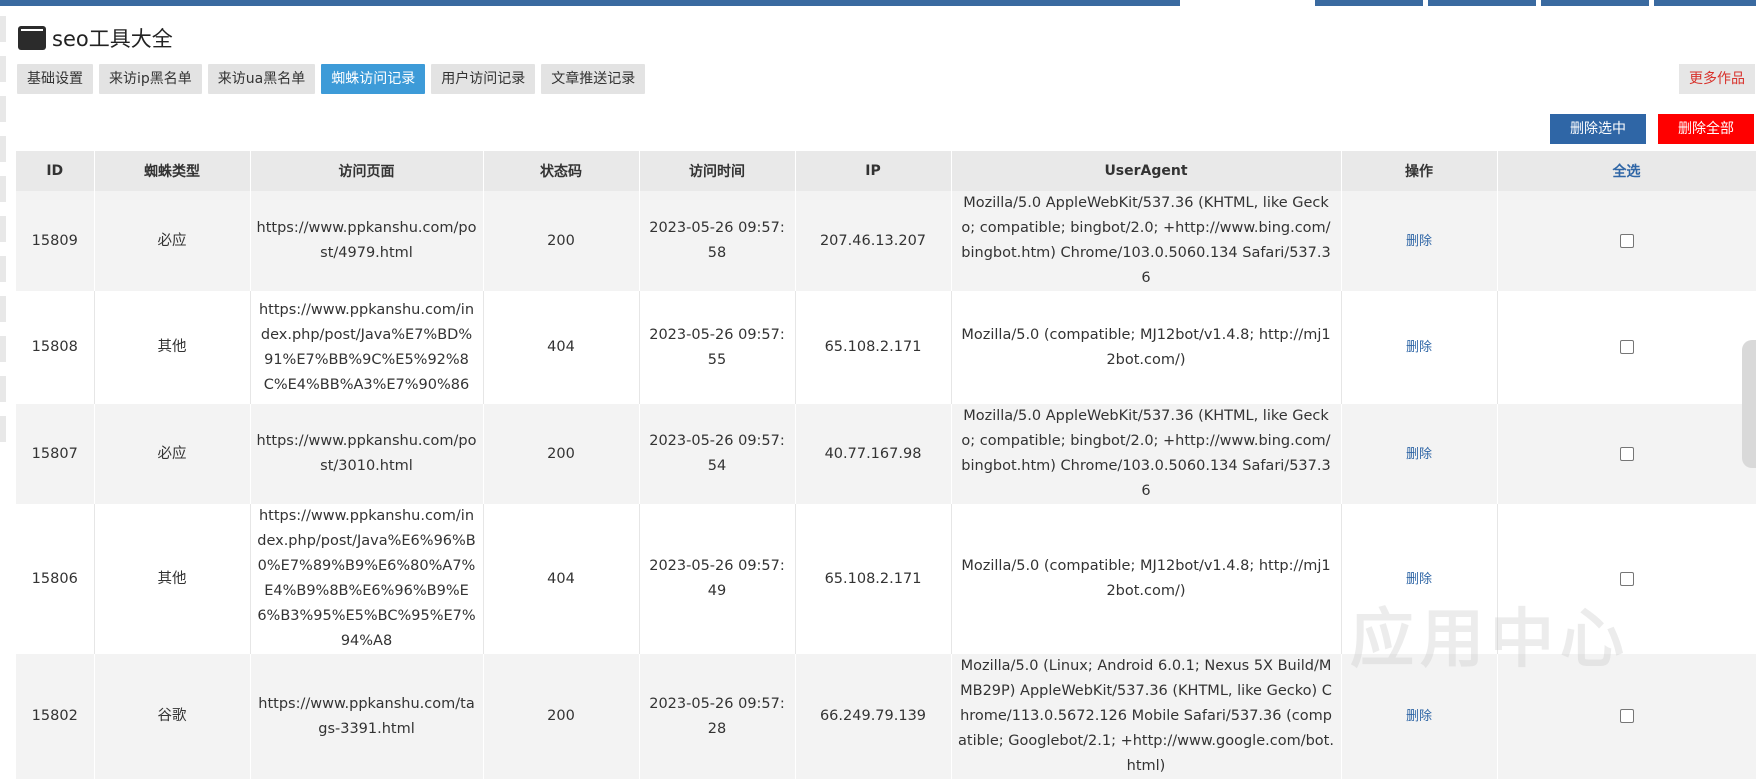 The image size is (1756, 779). I want to click on left-rail, so click(3, 231).